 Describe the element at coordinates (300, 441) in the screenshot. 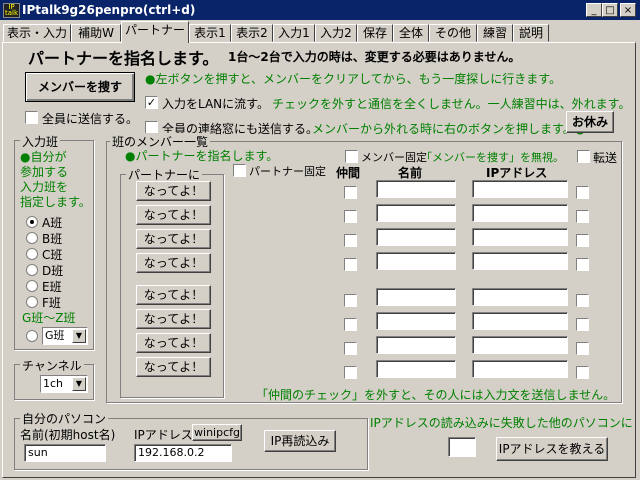

I see `reload-ip-button: IP再読込み` at that location.